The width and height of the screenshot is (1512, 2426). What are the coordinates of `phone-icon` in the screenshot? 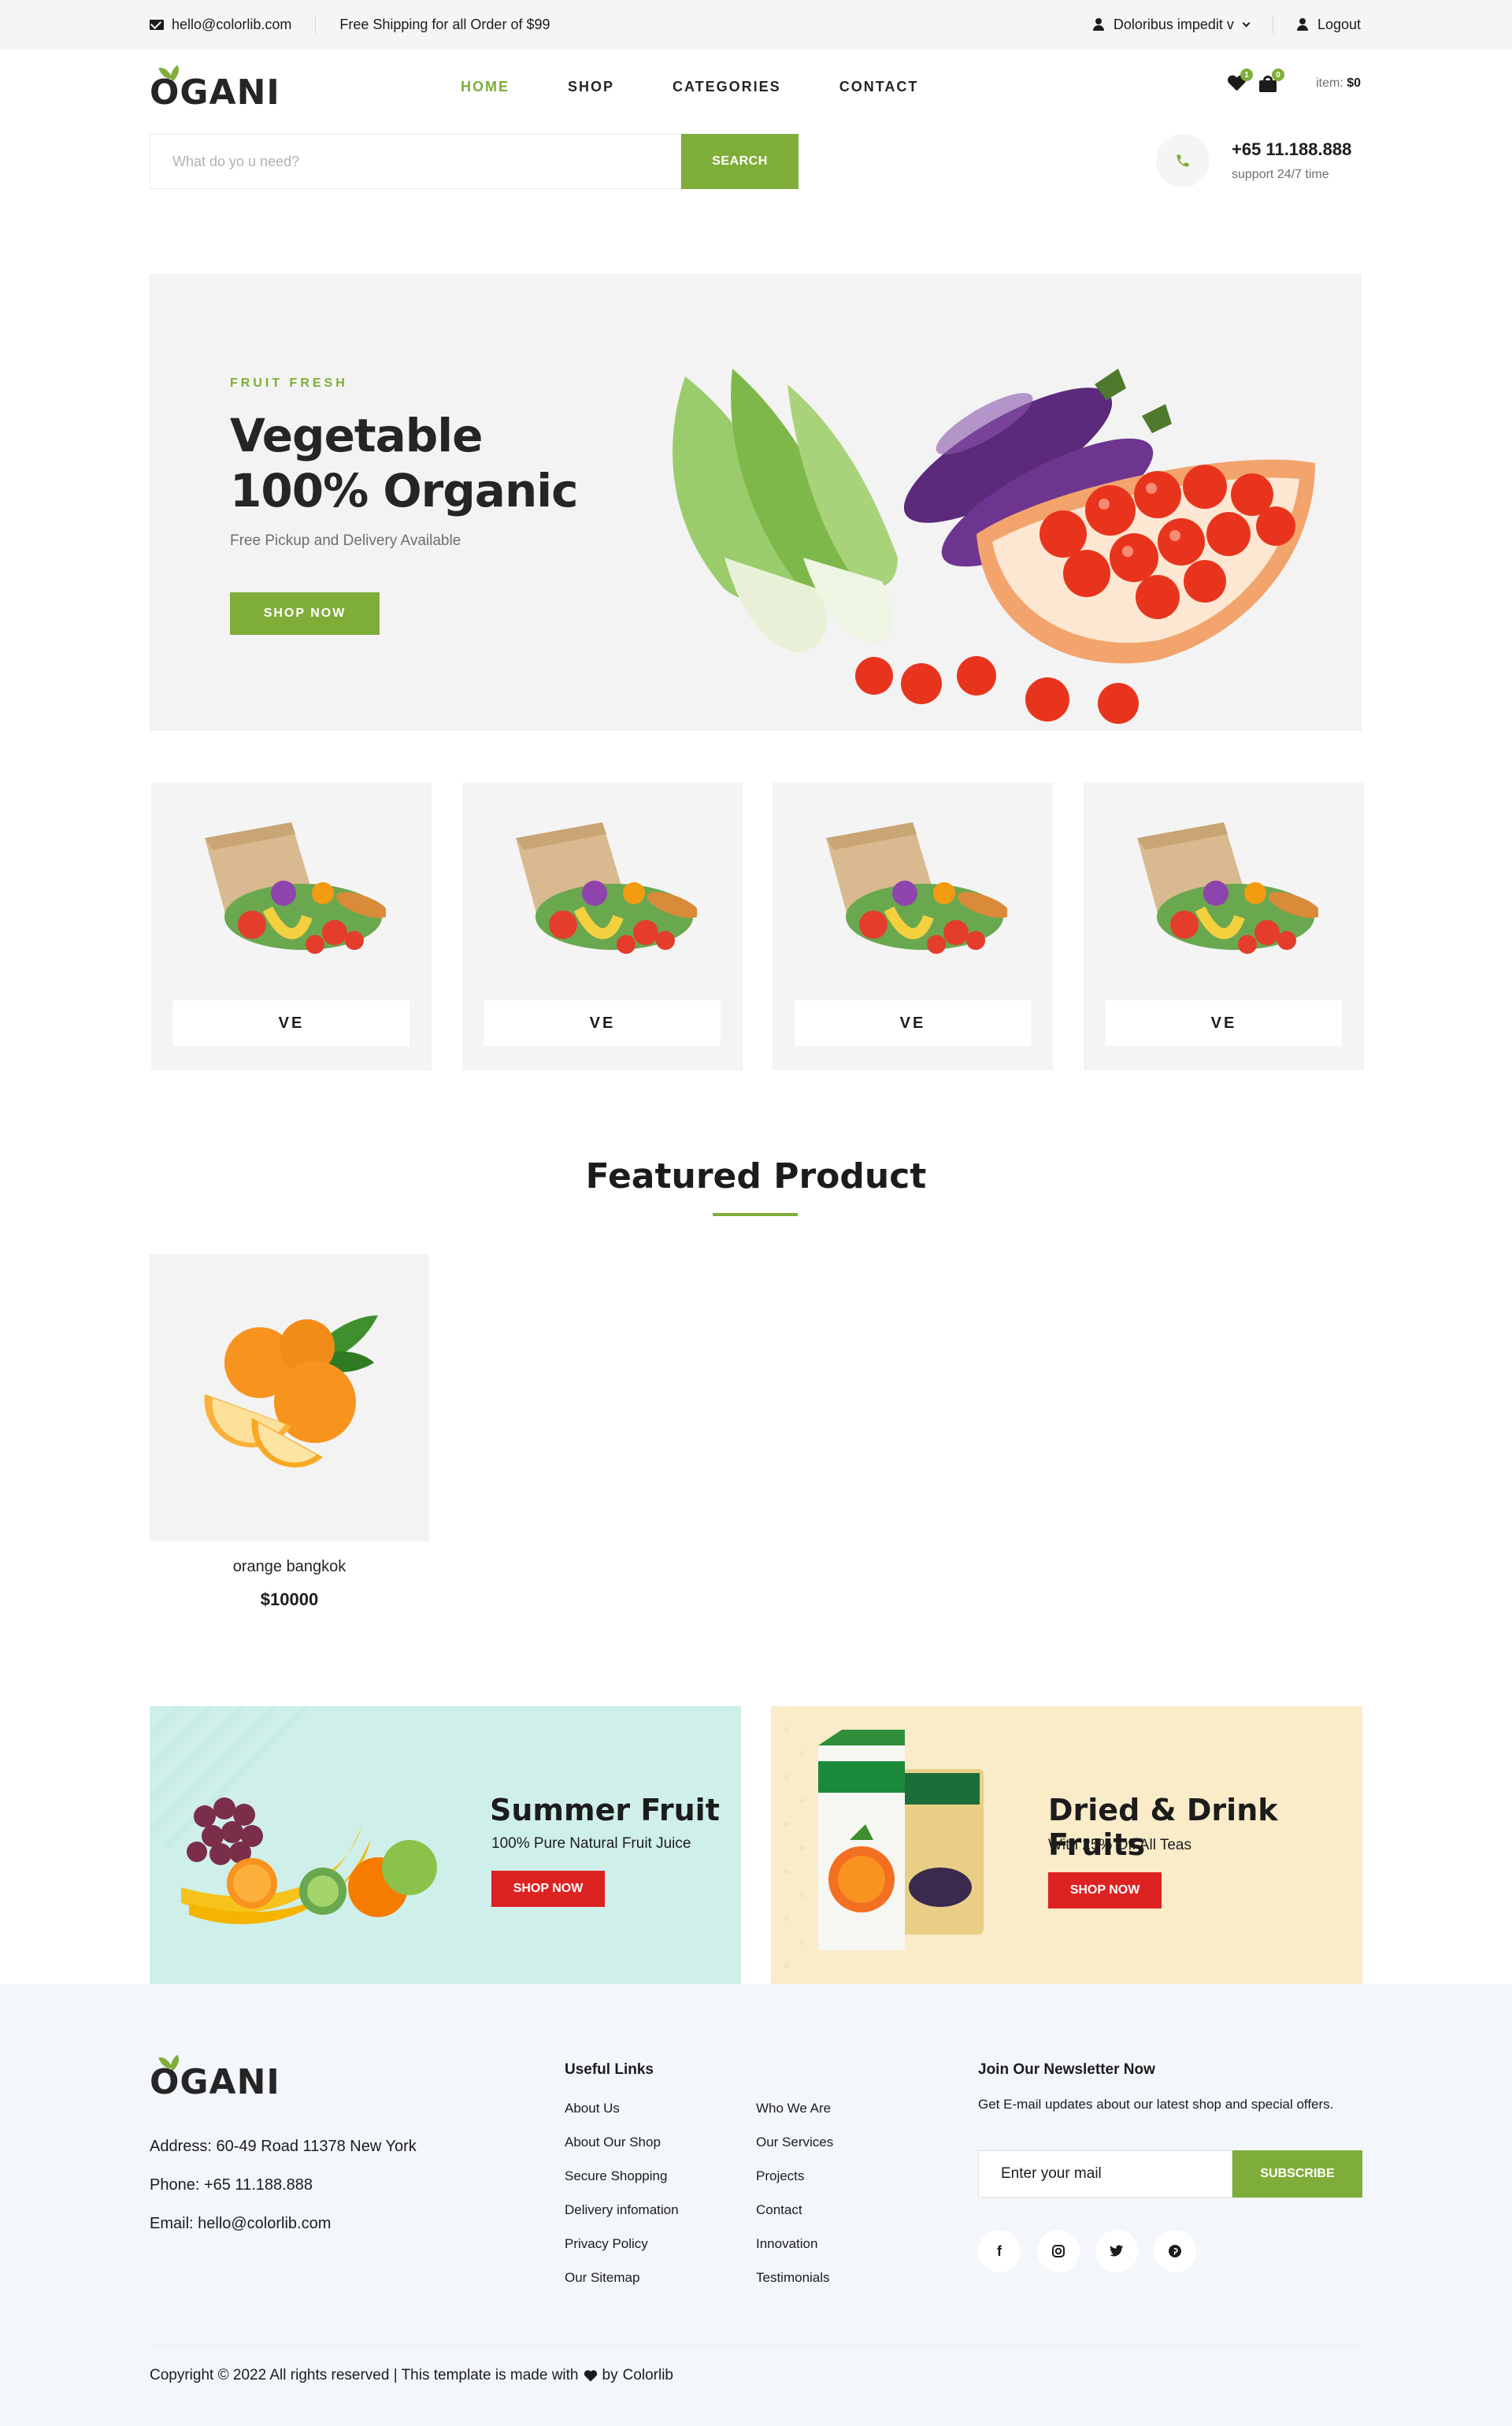 It's located at (1183, 160).